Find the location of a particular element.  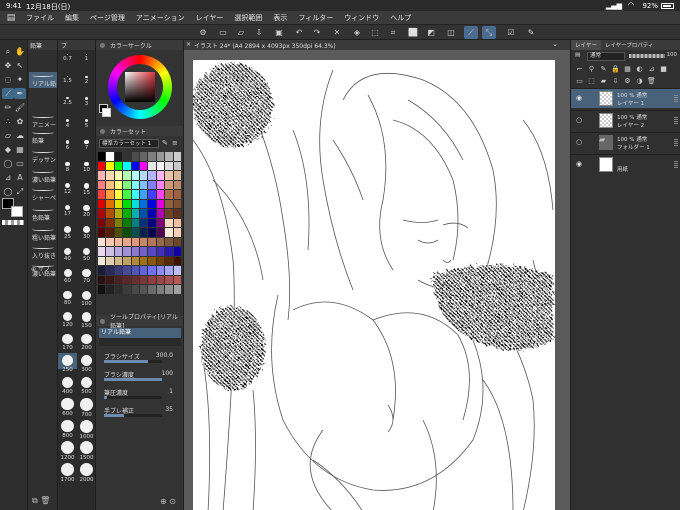

brush-size-cell: 1700 is located at coordinates (67, 472).